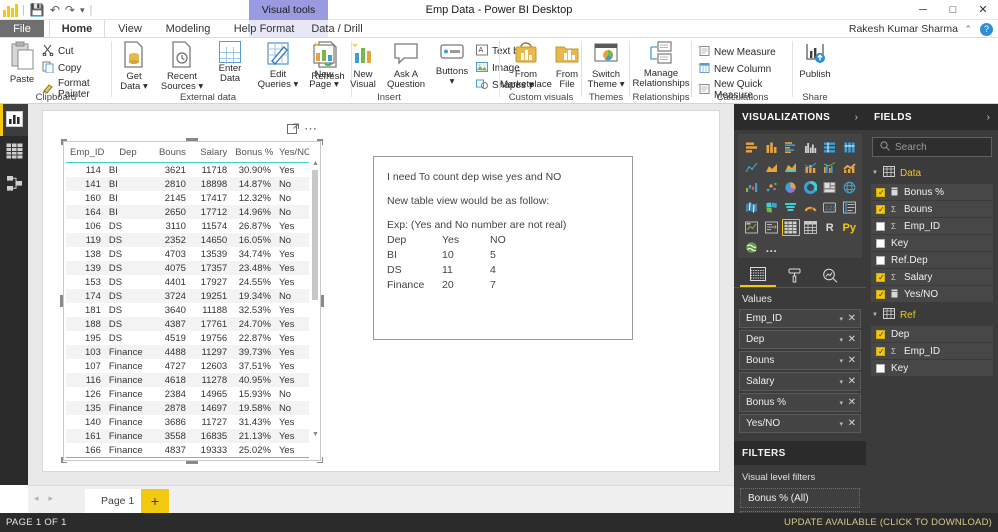 The image size is (998, 532). I want to click on search-input: Search, so click(932, 147).